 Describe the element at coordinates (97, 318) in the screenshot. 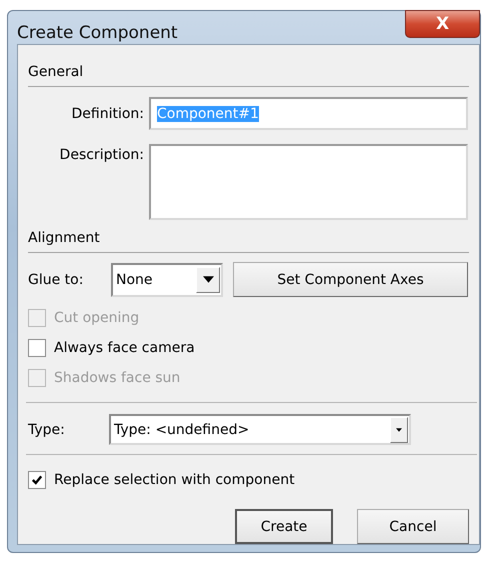

I see `checkbox-label: Cut opening` at that location.